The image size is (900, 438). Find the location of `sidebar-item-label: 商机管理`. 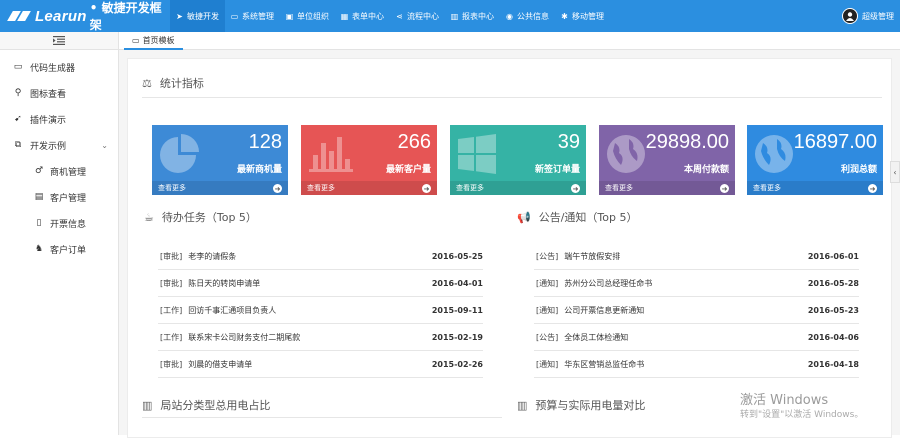

sidebar-item-label: 商机管理 is located at coordinates (68, 172).